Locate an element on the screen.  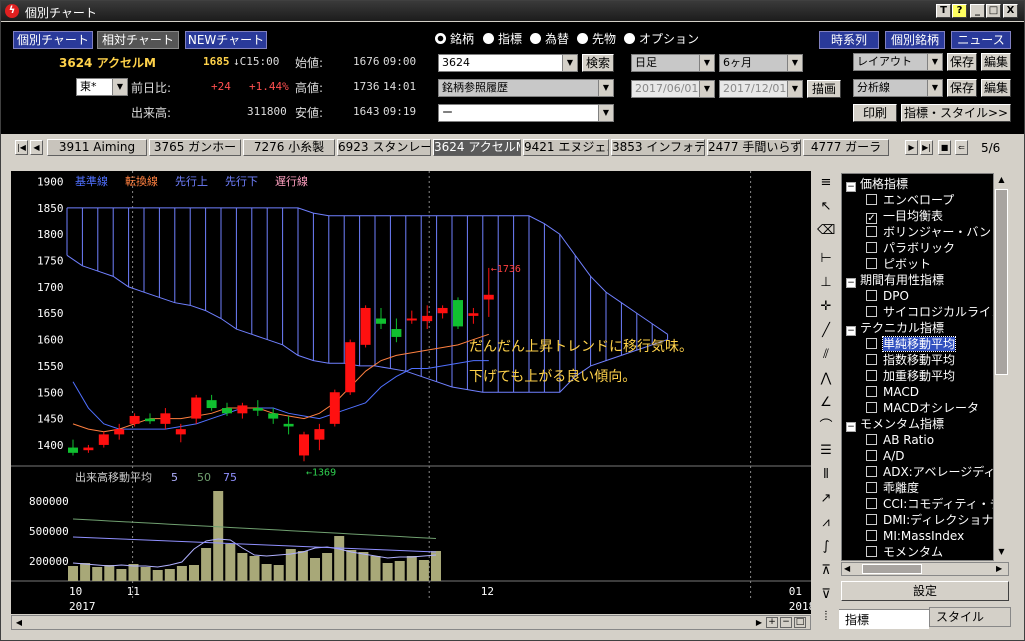
close-tab-icon: ■ is located at coordinates (944, 147).